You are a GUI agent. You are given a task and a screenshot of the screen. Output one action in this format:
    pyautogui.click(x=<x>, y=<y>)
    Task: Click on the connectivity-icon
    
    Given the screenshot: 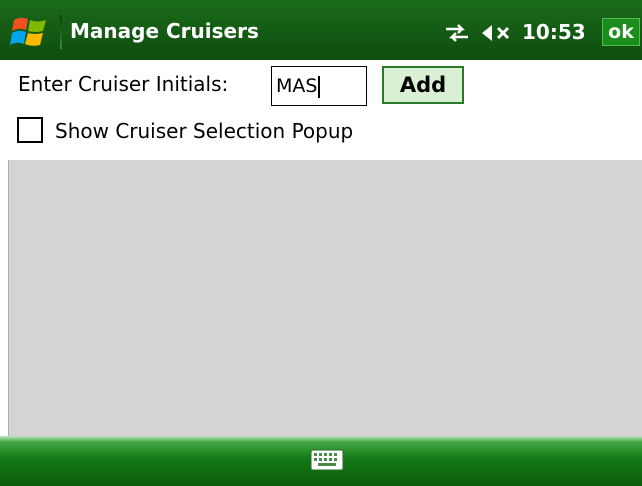 What is the action you would take?
    pyautogui.click(x=457, y=33)
    